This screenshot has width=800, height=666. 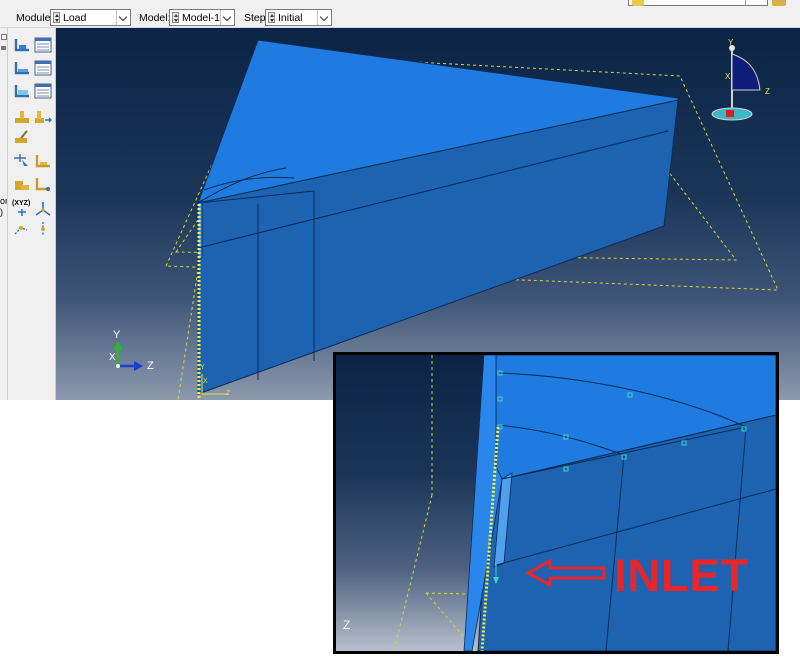 I want to click on model-dropdown-button, so click(x=227, y=17).